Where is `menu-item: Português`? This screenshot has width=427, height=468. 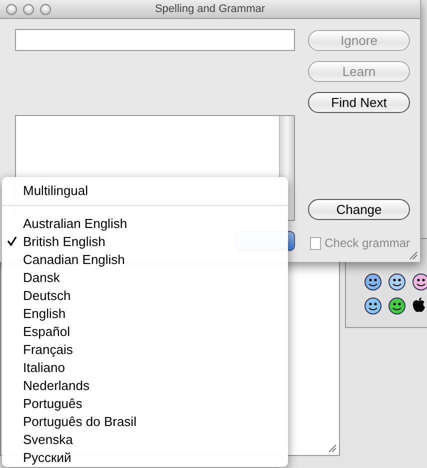 menu-item: Português is located at coordinates (145, 403).